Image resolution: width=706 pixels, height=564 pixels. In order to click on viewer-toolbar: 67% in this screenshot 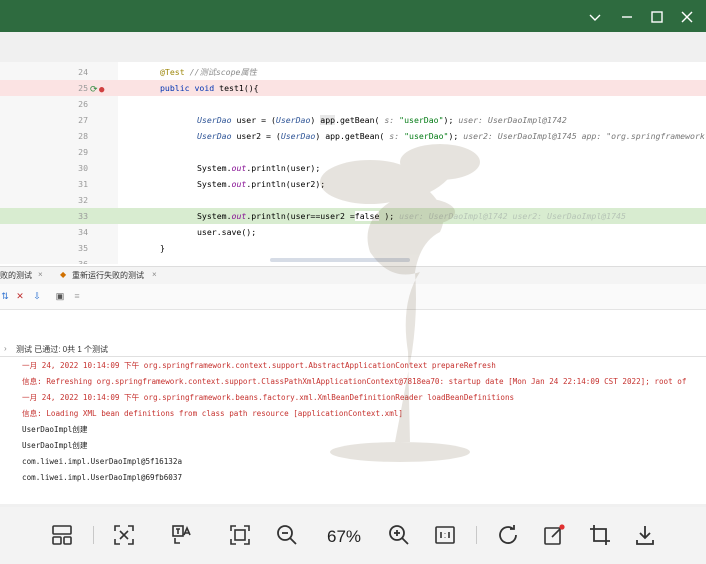, I will do `click(353, 535)`.